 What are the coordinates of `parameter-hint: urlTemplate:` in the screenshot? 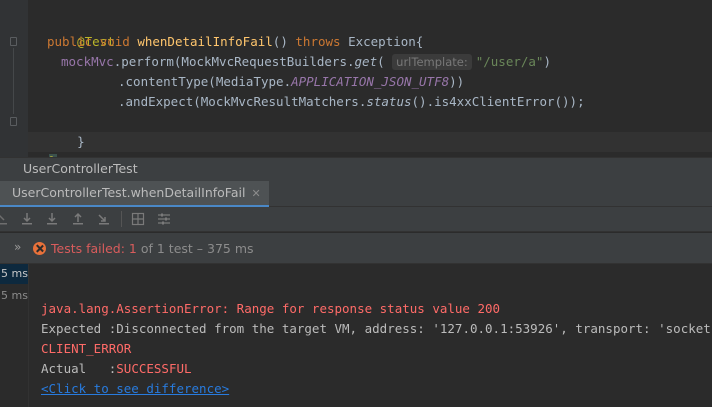 It's located at (432, 62).